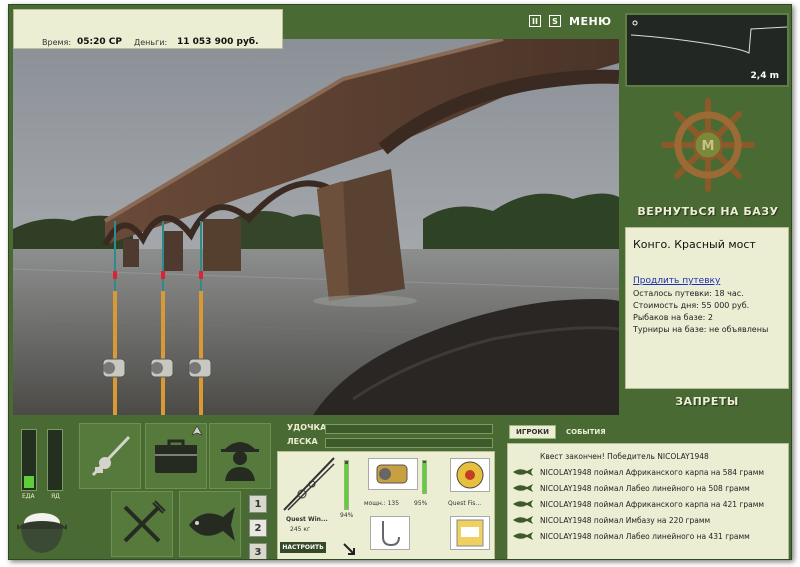  I want to click on extend-permit-link: Продлить путевку, so click(707, 281).